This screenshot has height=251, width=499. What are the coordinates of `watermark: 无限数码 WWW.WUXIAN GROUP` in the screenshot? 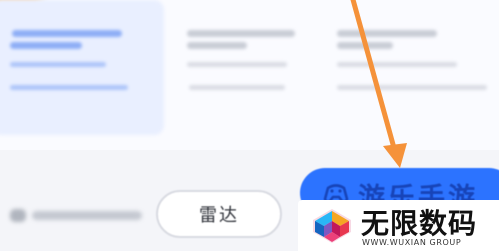 It's located at (398, 225).